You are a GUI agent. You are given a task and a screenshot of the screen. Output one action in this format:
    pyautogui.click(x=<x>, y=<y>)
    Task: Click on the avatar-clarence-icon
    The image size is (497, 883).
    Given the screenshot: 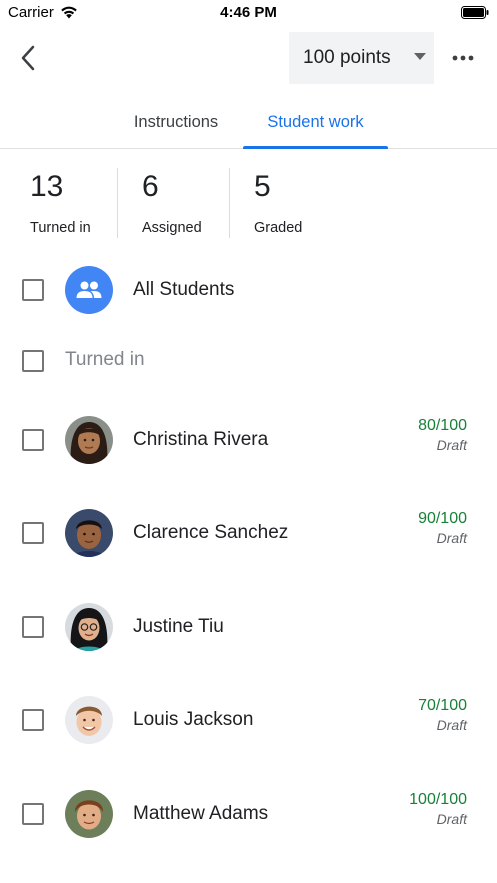 What is the action you would take?
    pyautogui.click(x=89, y=533)
    